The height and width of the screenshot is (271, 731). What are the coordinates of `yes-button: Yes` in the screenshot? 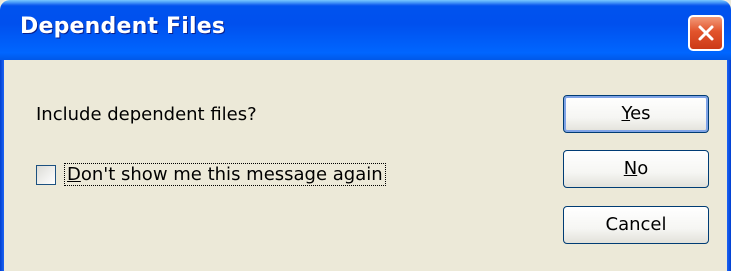 It's located at (636, 114).